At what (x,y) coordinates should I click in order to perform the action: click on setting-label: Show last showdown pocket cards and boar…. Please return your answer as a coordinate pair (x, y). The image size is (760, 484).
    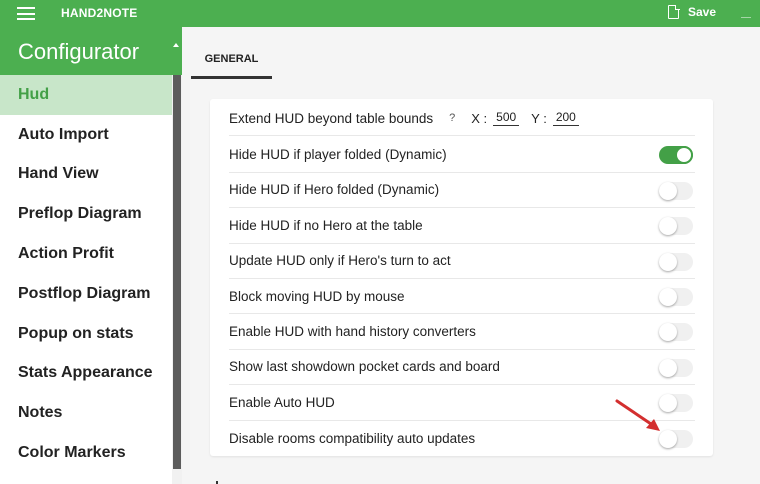
    Looking at the image, I should click on (364, 367).